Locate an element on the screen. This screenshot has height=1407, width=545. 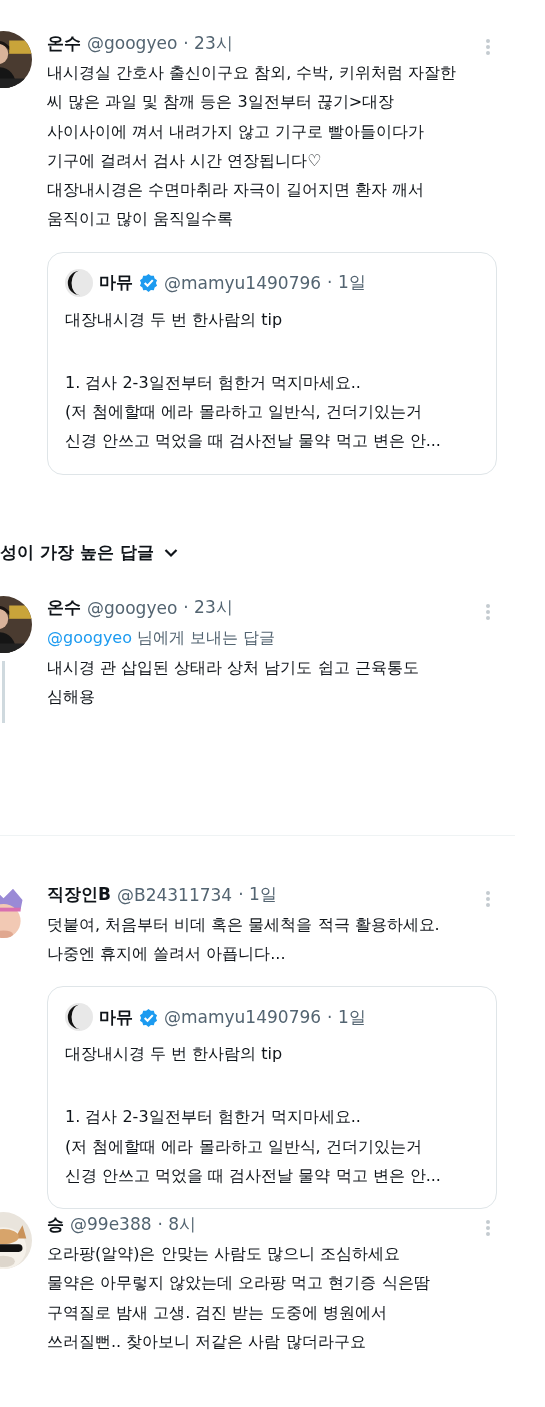
reply-label: 님에게 보내는 답글 is located at coordinates (206, 637).